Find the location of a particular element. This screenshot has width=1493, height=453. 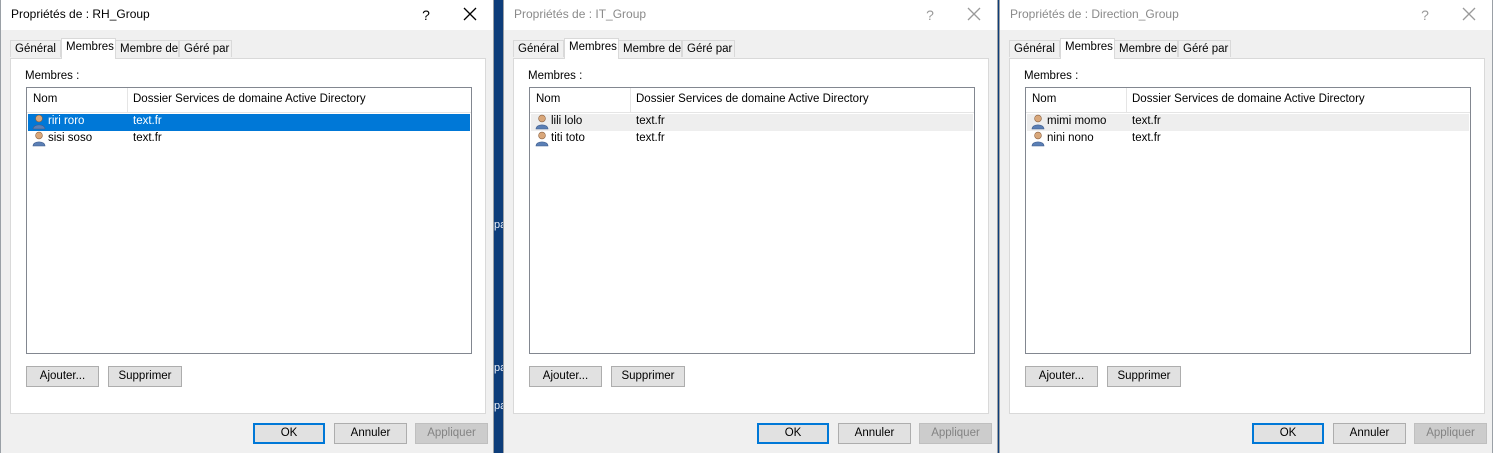

dialog-title: Propriétés de : IT_Group is located at coordinates (580, 14).